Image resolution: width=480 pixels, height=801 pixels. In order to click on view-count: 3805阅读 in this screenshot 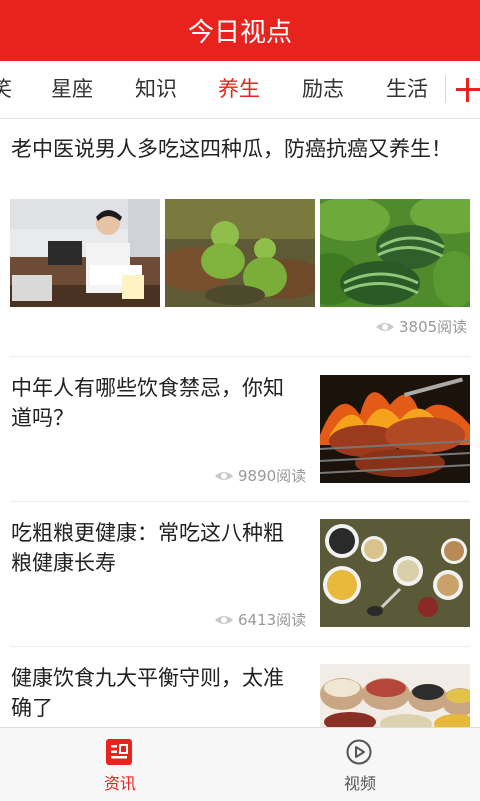, I will do `click(421, 326)`.